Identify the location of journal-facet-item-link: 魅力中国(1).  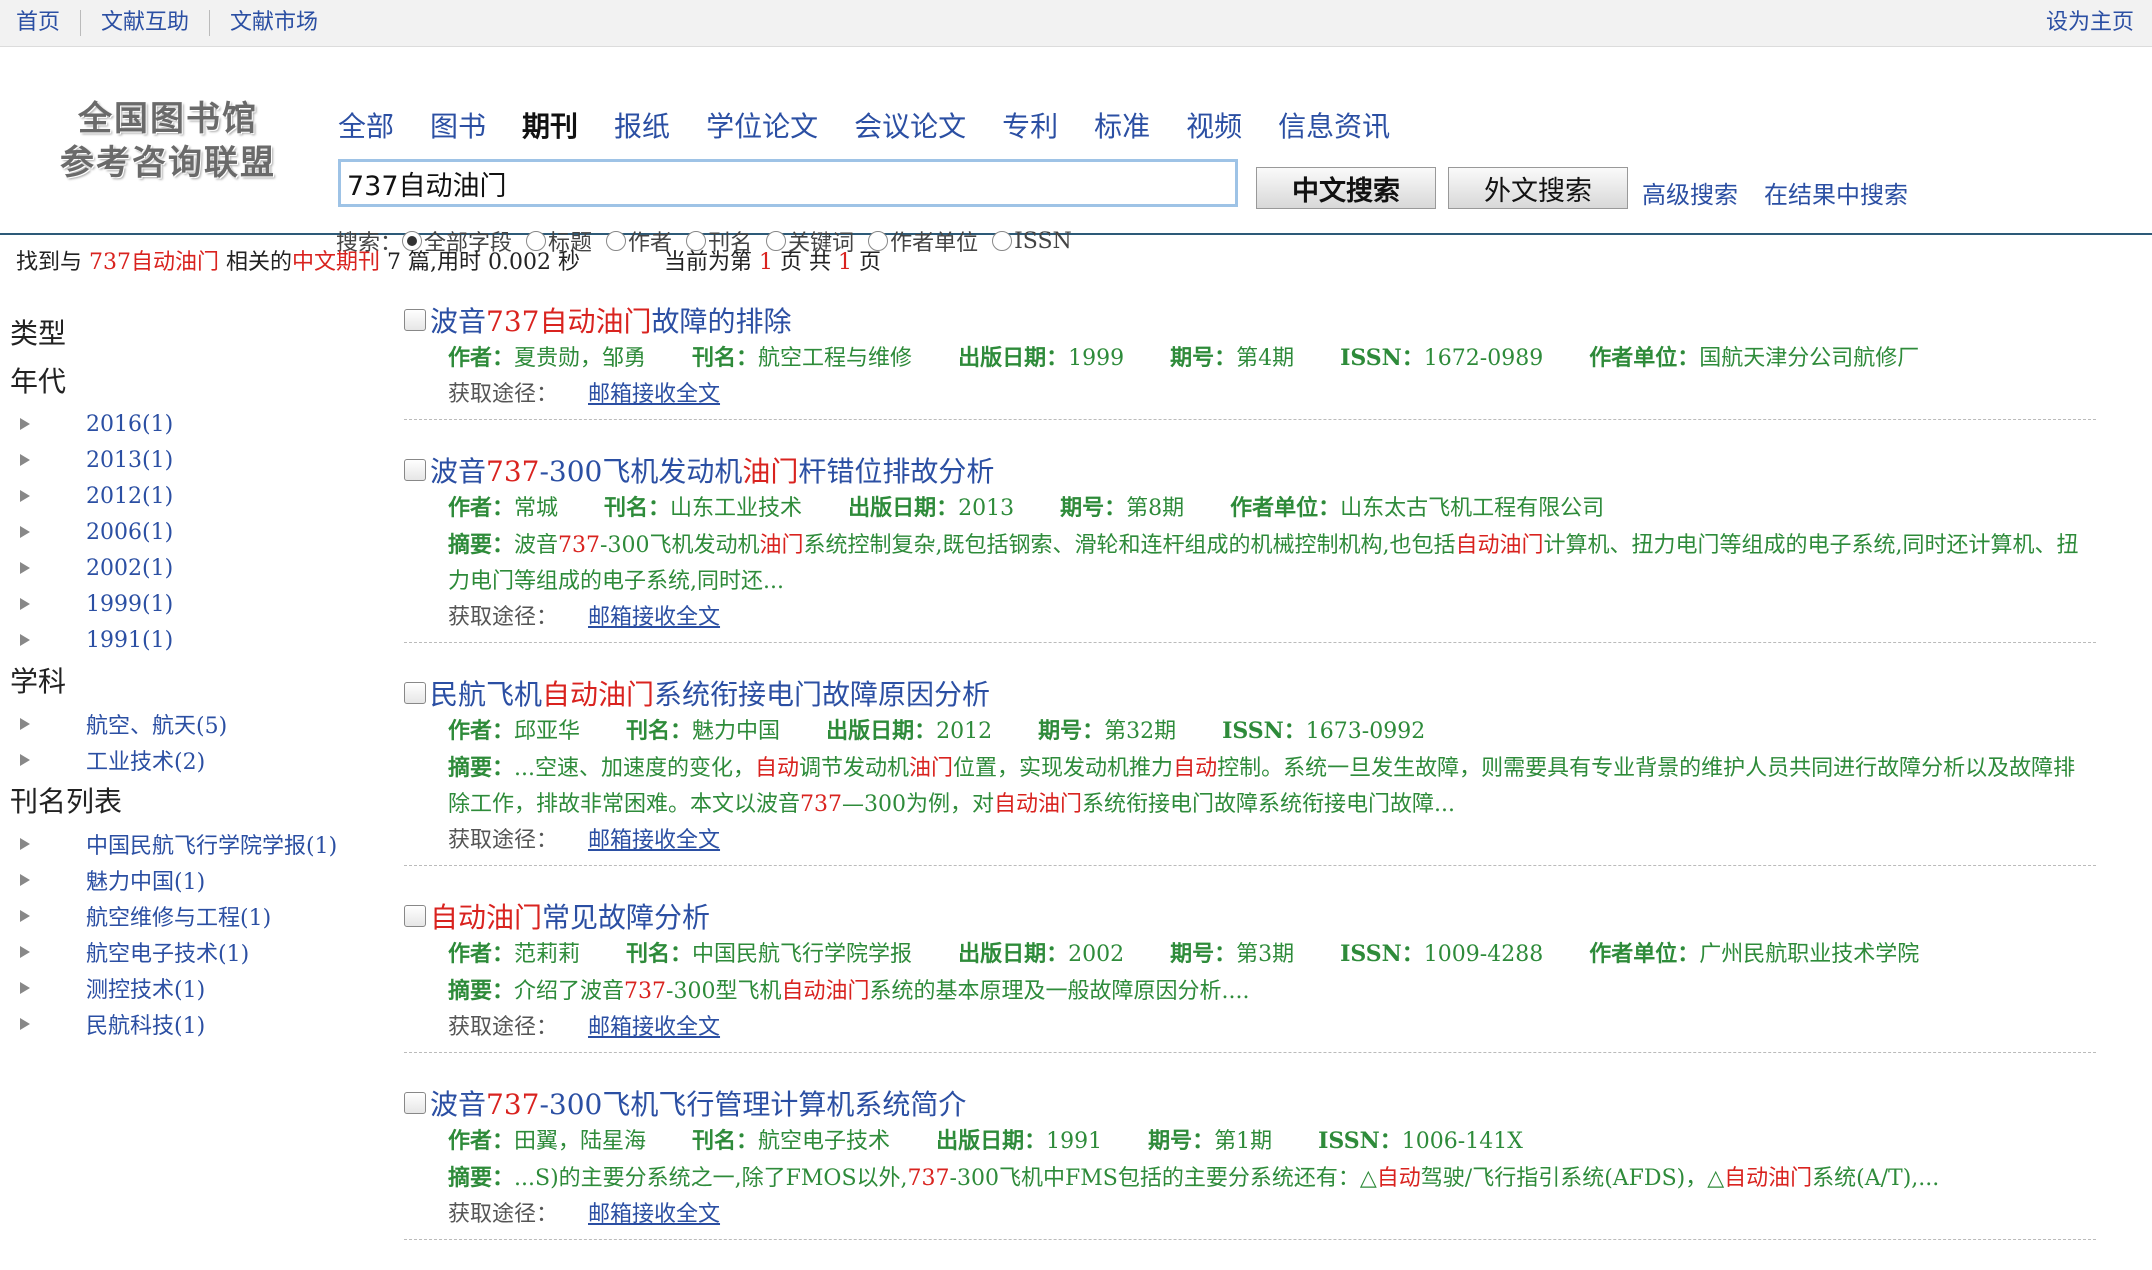
(145, 880).